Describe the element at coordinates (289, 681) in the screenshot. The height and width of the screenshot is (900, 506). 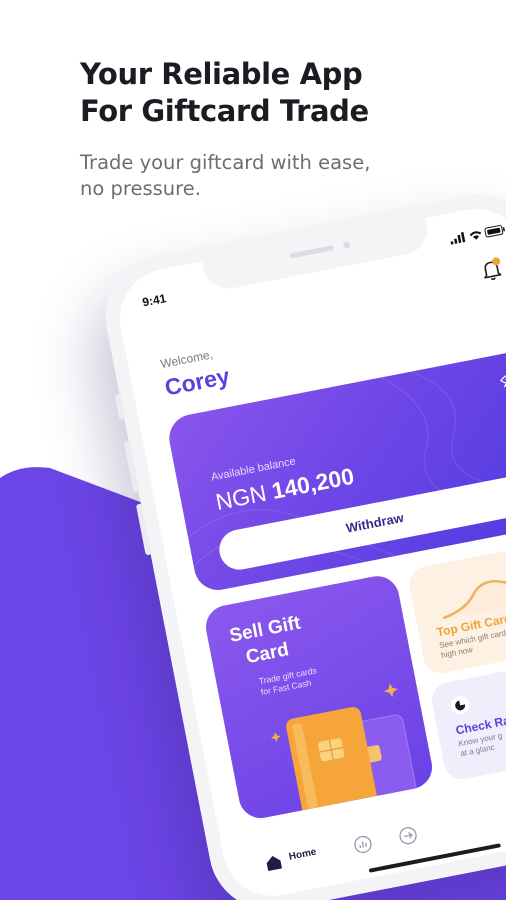
I see `sell-card-description: Trade gift cards for Fast Cash` at that location.